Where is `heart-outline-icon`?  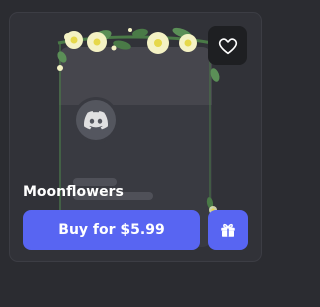 heart-outline-icon is located at coordinates (227, 45).